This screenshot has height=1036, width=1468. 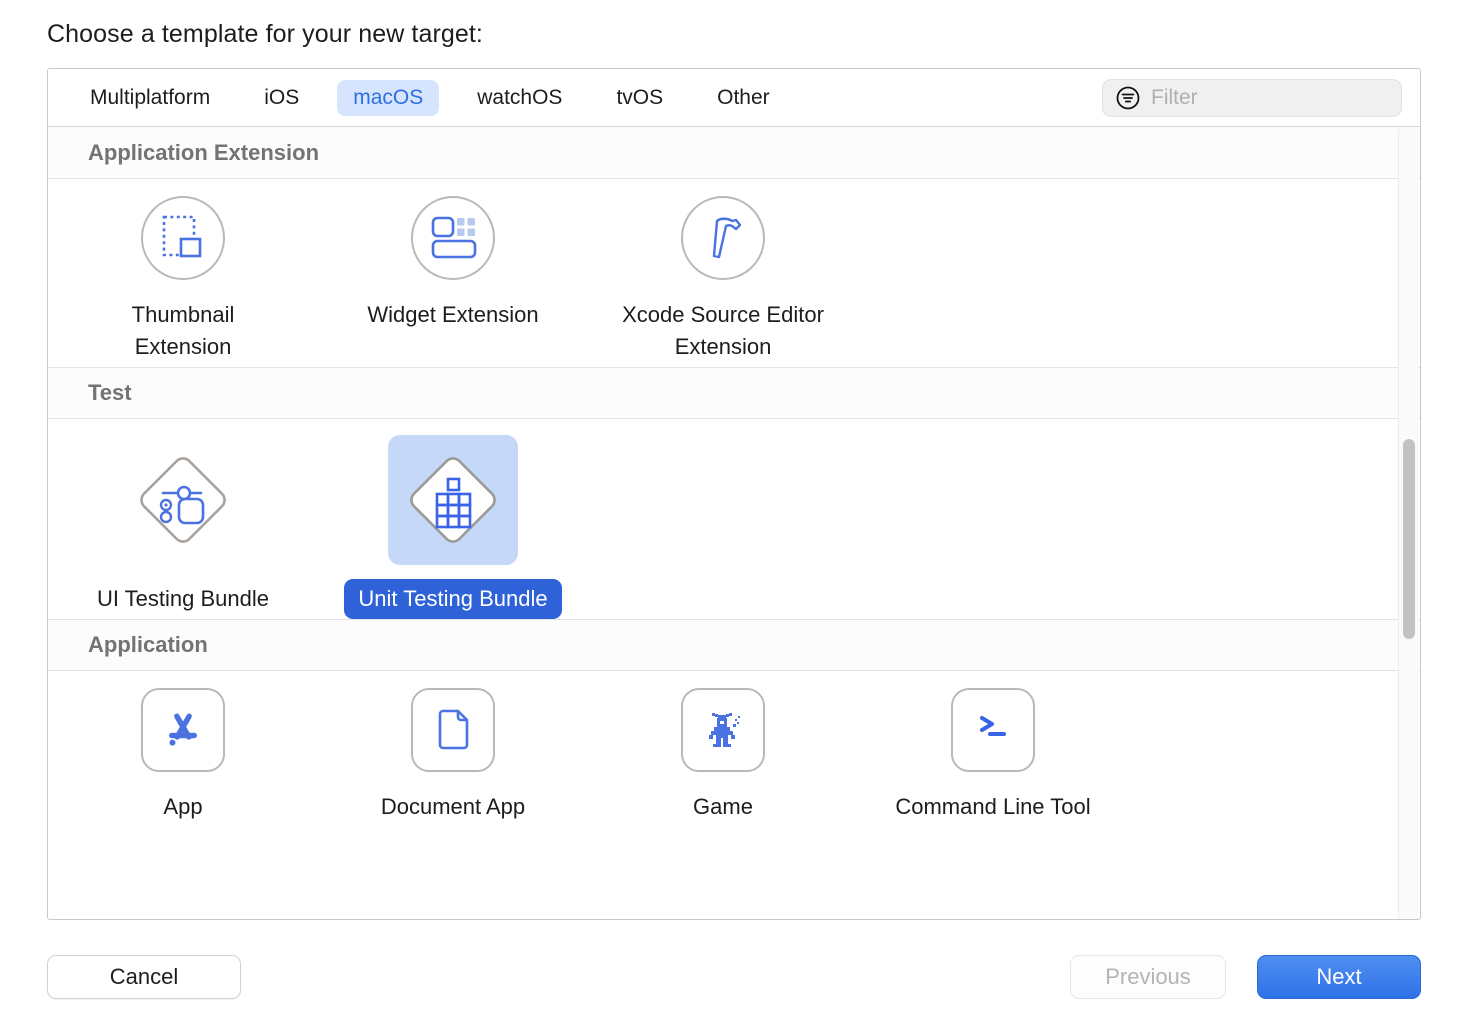 I want to click on section-header-application-extension: Application Extension, so click(x=734, y=153).